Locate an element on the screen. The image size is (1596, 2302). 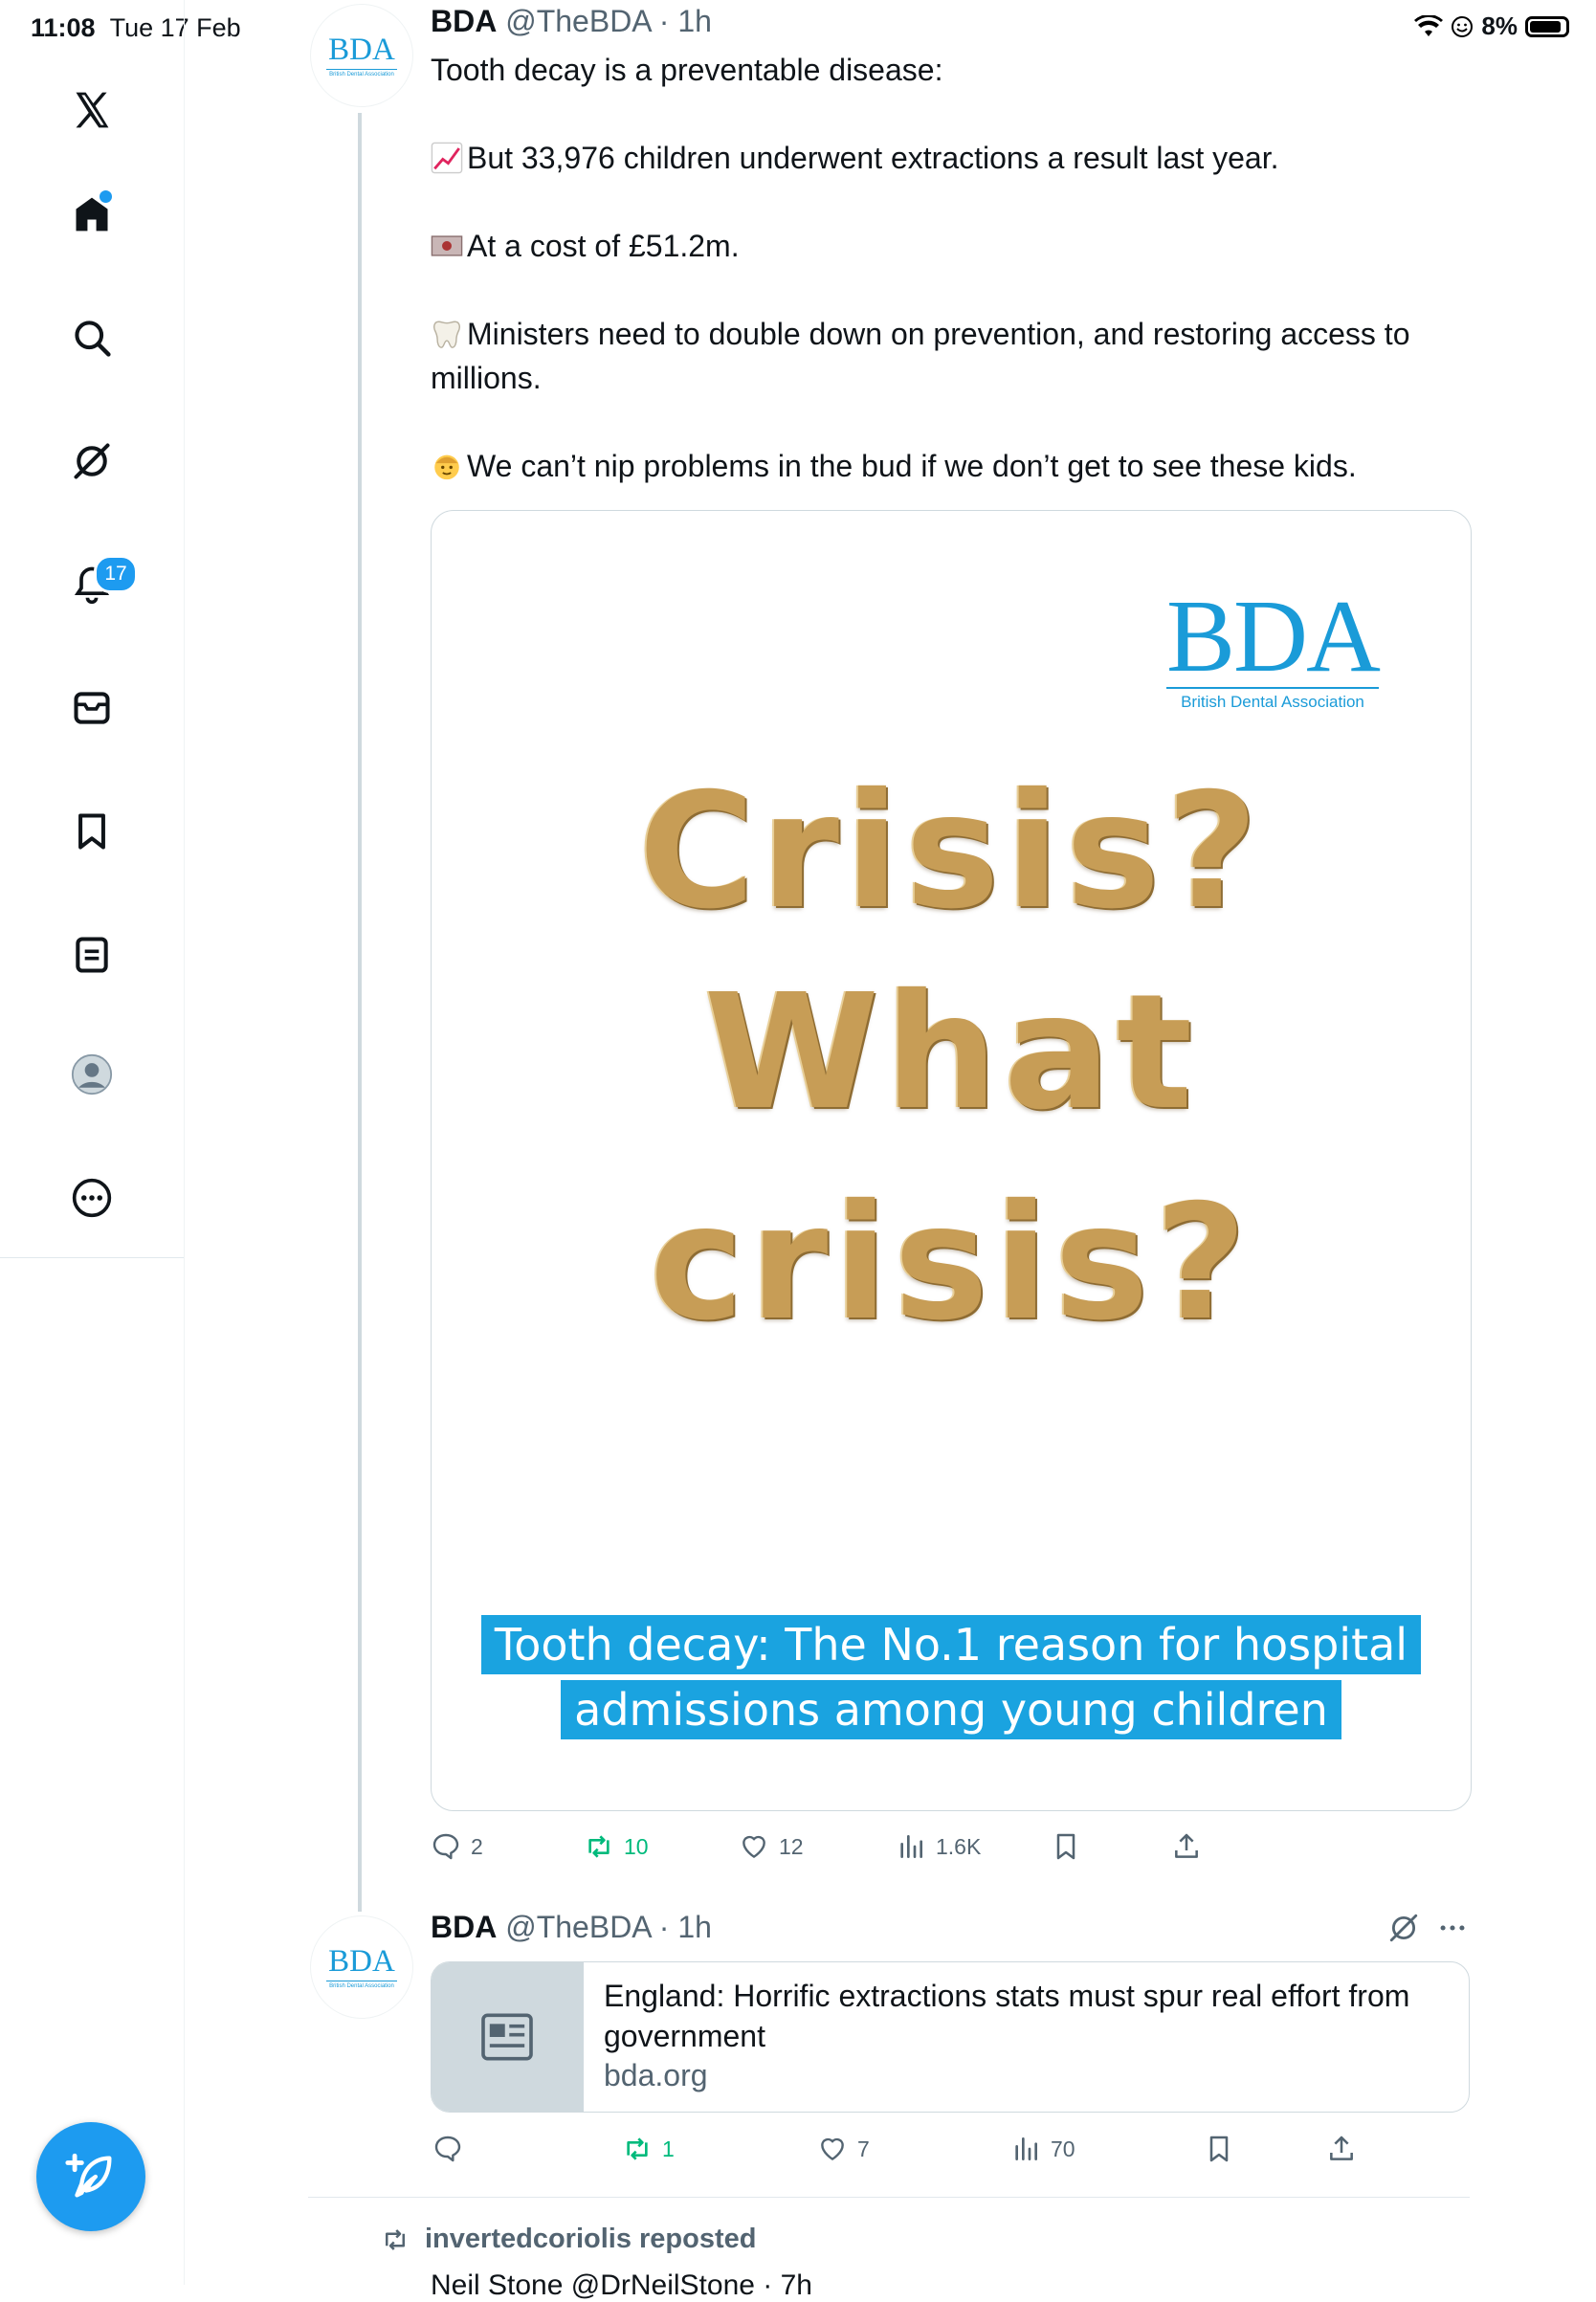
chart-increasing-icon is located at coordinates (447, 158).